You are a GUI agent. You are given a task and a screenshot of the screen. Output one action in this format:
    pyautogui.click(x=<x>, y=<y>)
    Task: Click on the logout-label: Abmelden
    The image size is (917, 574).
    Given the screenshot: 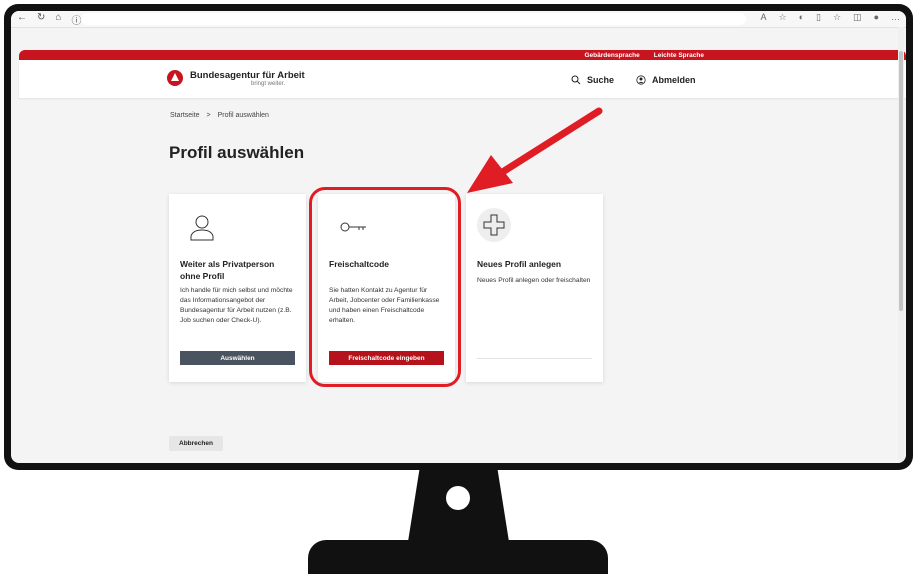 What is the action you would take?
    pyautogui.click(x=674, y=80)
    